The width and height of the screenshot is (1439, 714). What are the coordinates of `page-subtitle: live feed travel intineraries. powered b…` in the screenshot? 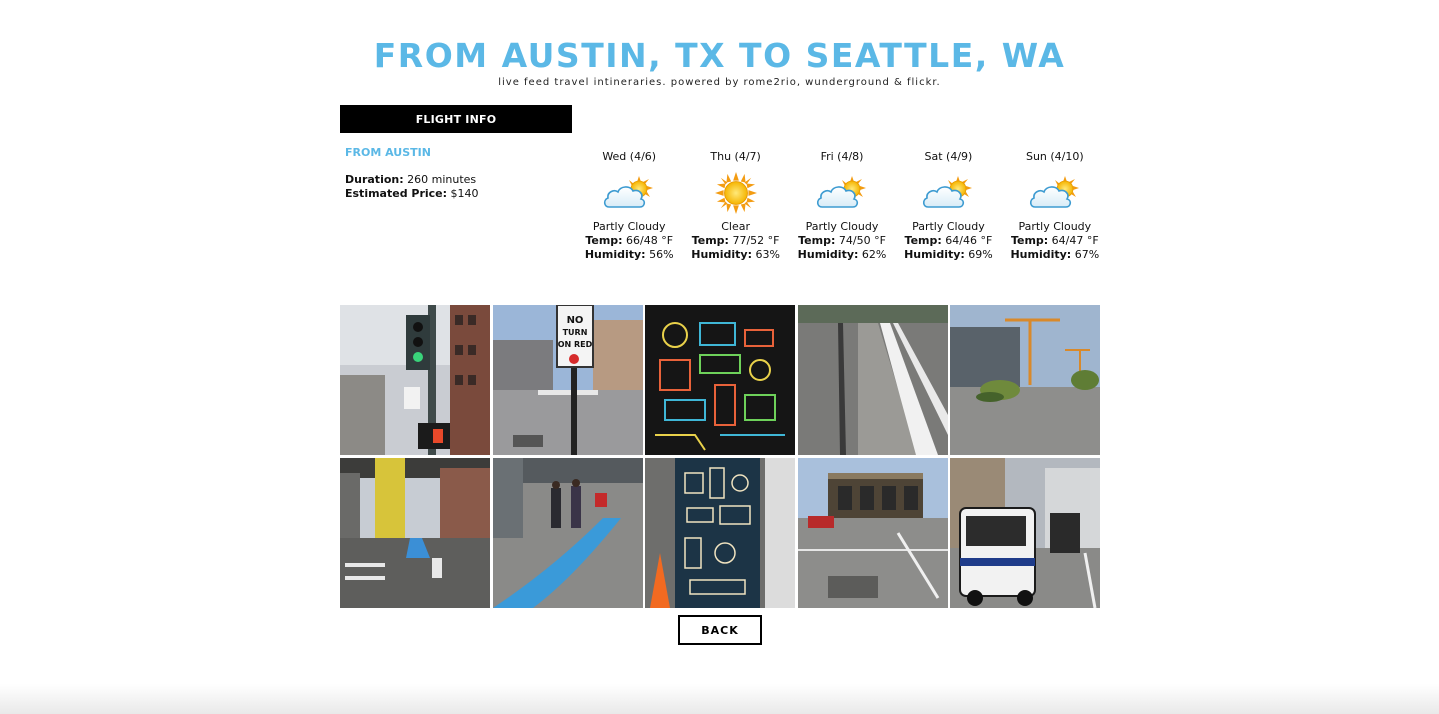 It's located at (719, 82).